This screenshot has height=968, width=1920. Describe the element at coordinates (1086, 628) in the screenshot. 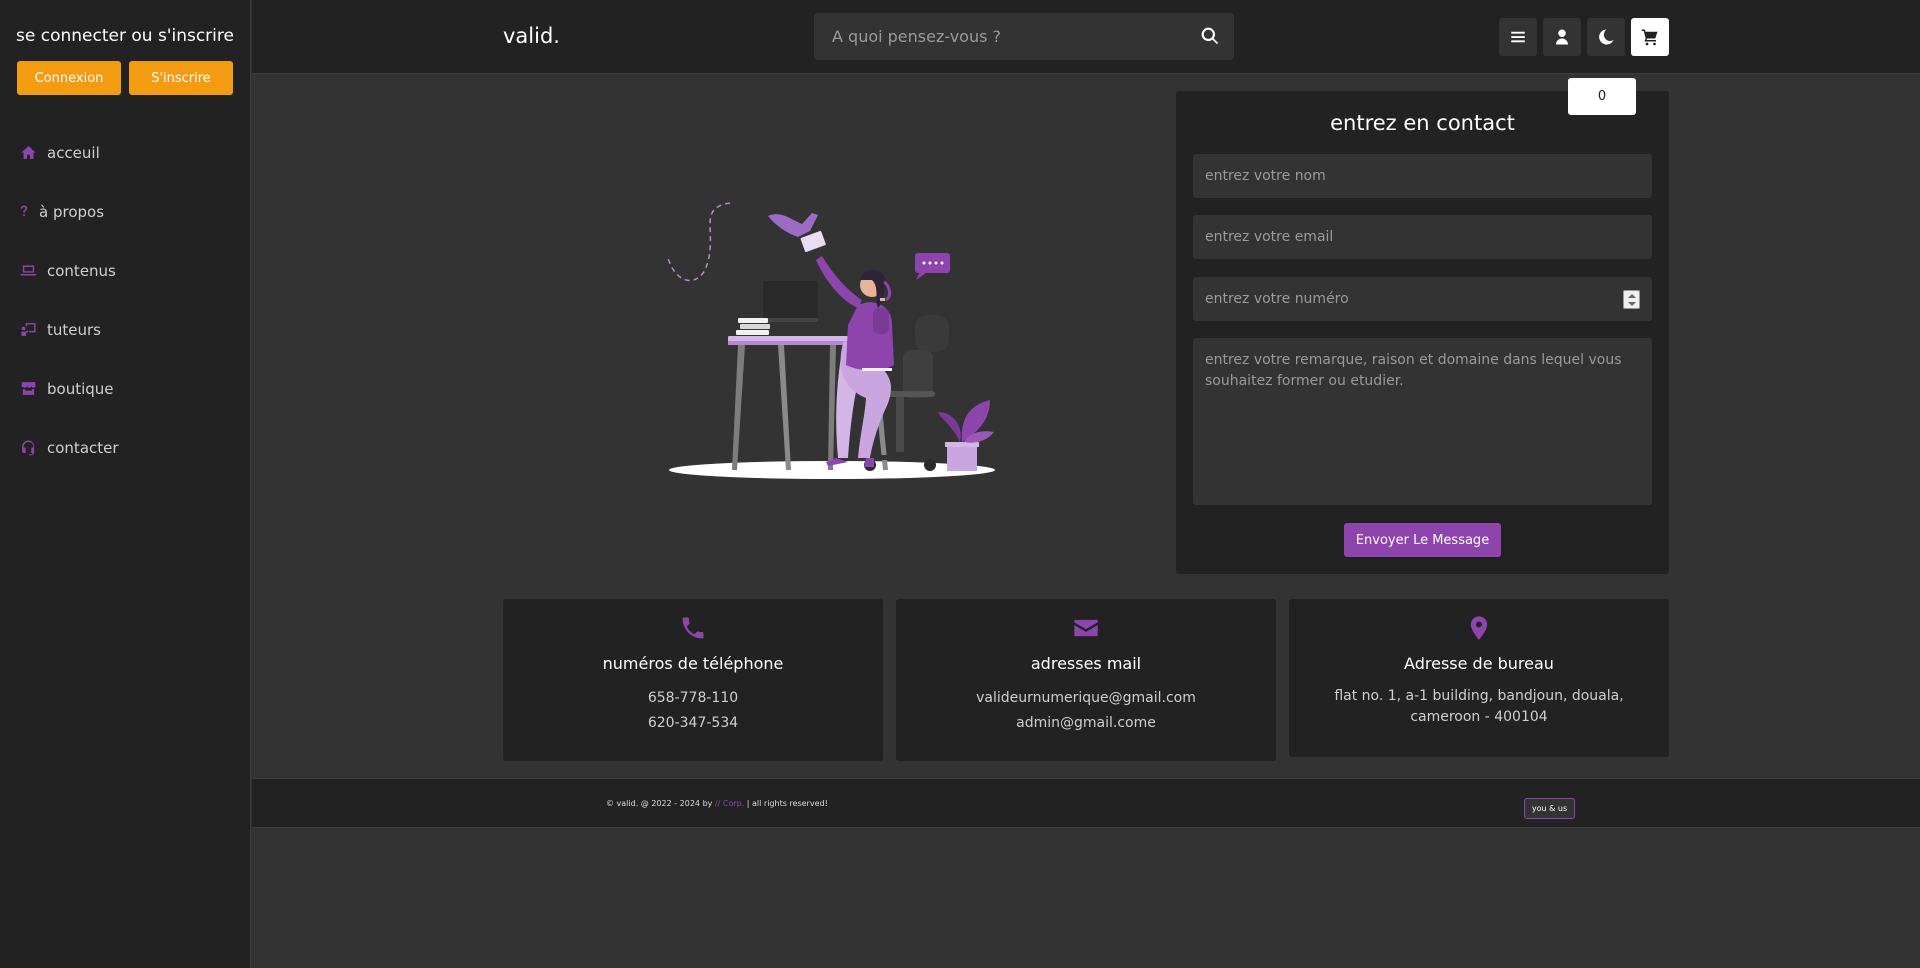

I see `envelope-icon` at that location.